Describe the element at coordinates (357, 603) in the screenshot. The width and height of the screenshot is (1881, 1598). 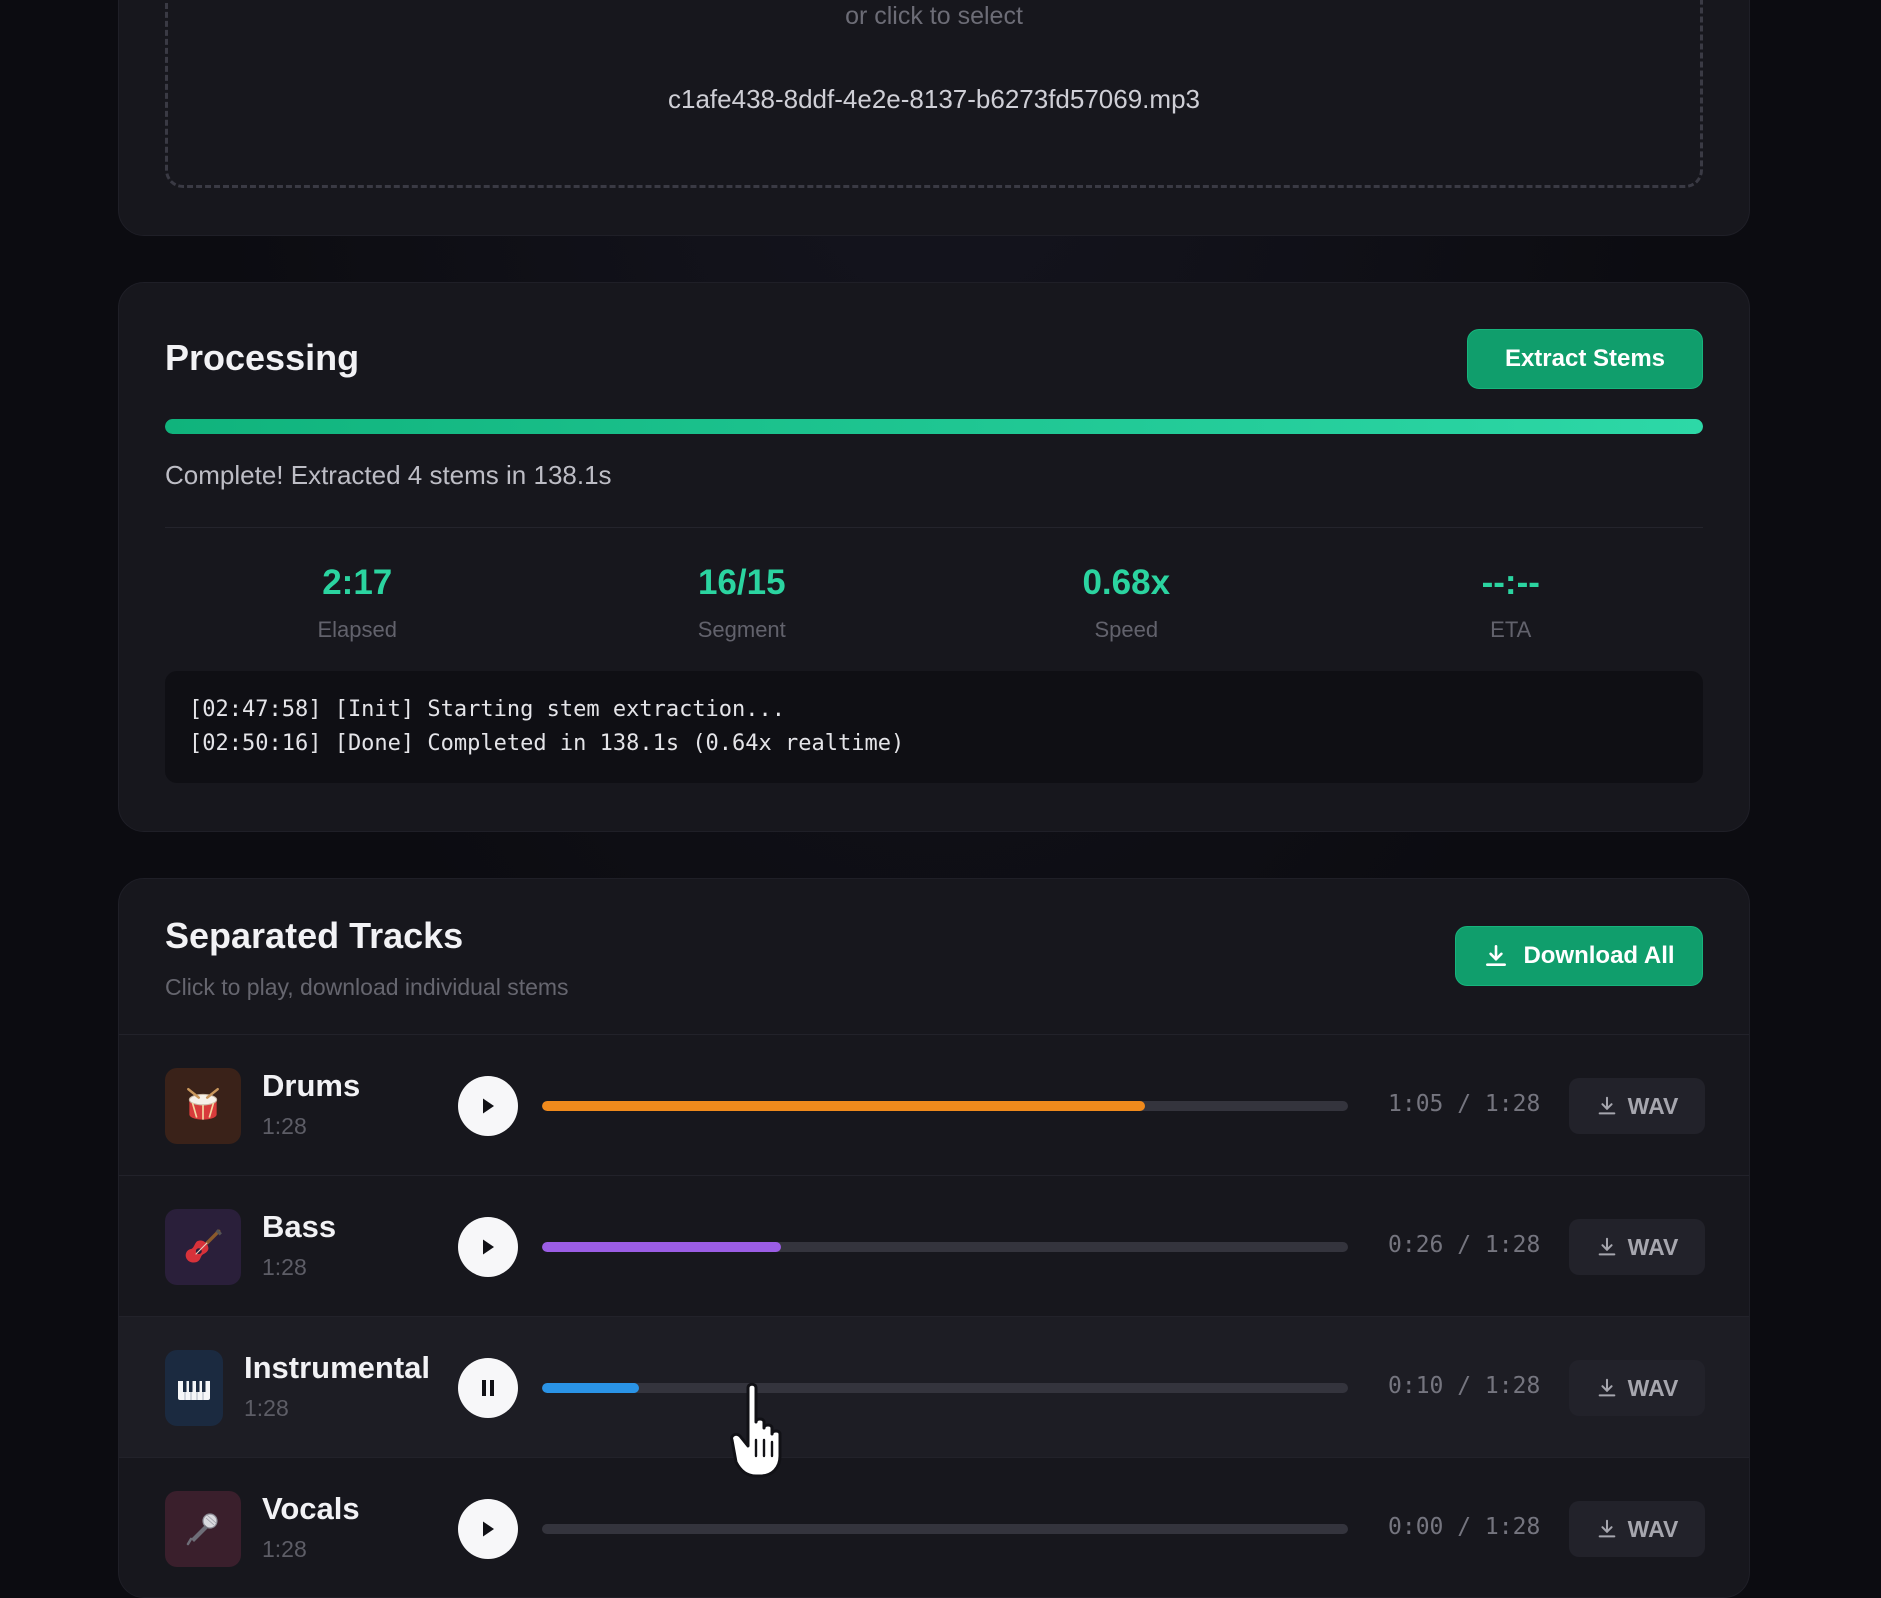
I see `stat-elapsed: 2:17 Elapsed` at that location.